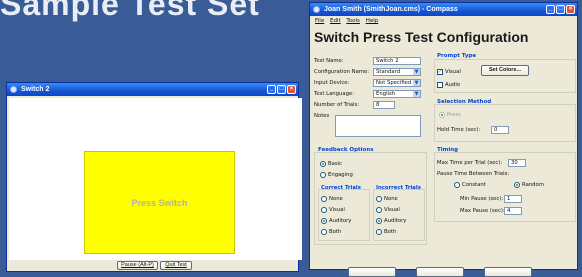  What do you see at coordinates (508, 272) in the screenshot?
I see `bottom-button-right` at bounding box center [508, 272].